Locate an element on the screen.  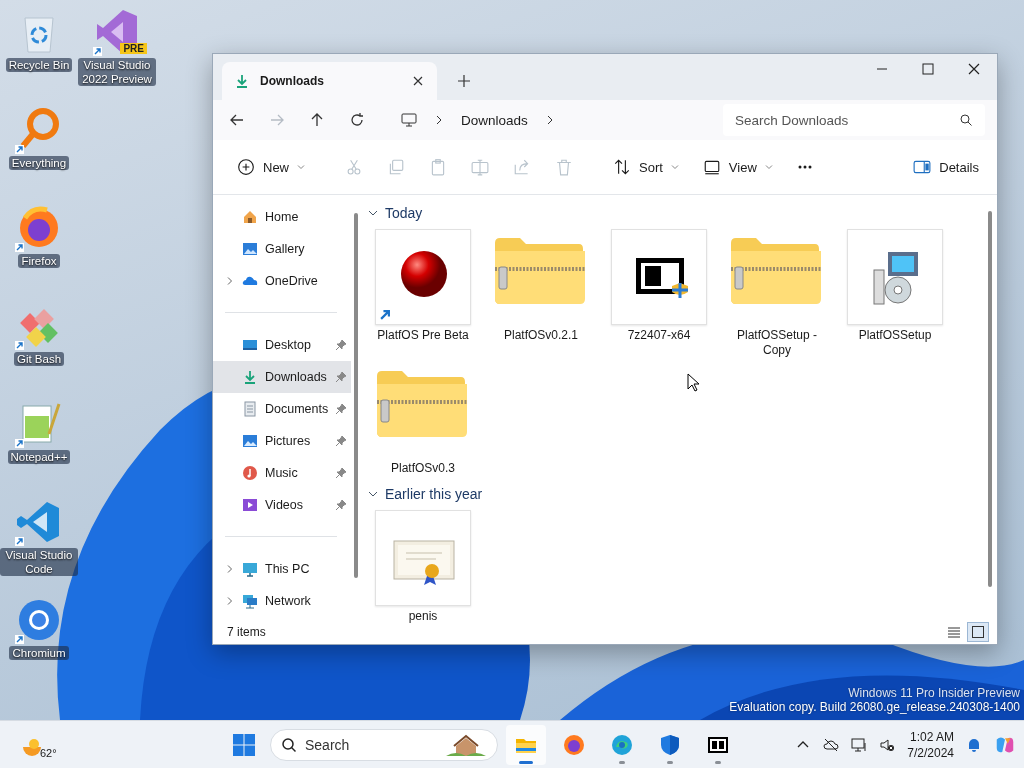
breadcrumb-item: Downloads is located at coordinates (494, 120).